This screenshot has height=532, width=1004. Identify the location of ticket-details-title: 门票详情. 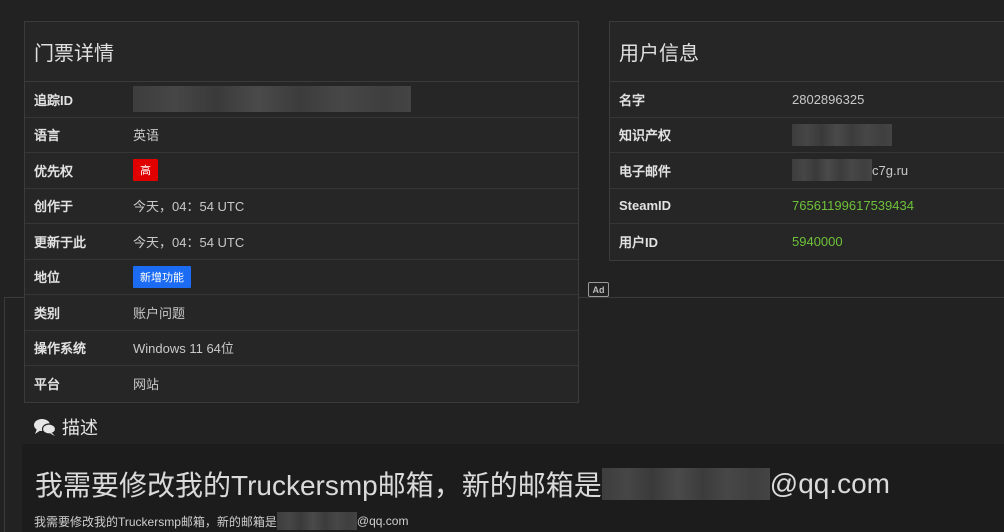
(301, 52).